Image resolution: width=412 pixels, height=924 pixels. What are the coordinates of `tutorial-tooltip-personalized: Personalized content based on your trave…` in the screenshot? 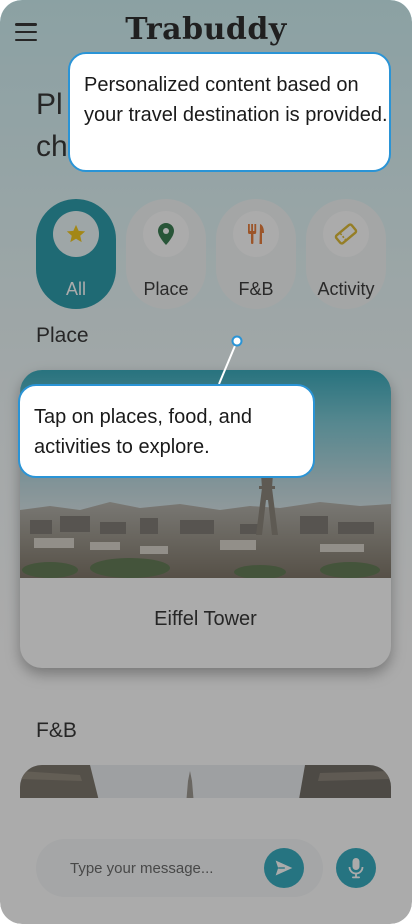 It's located at (229, 112).